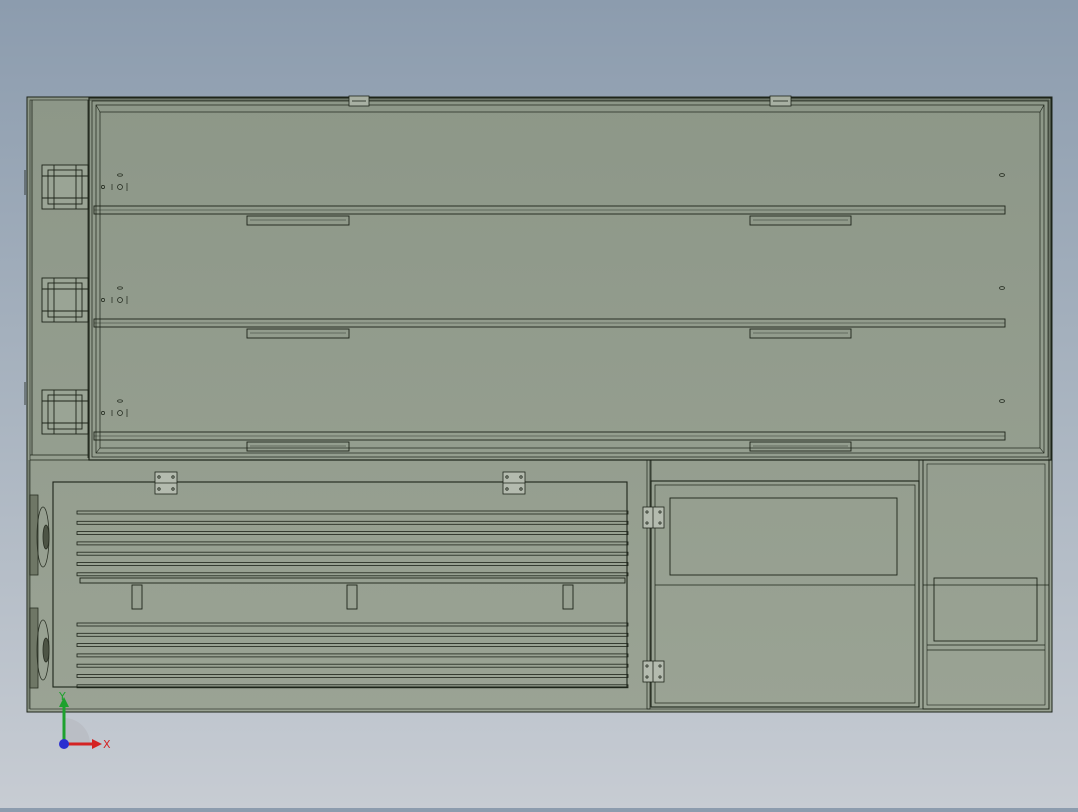 This screenshot has height=812, width=1078. I want to click on top-hinge-right, so click(780, 101).